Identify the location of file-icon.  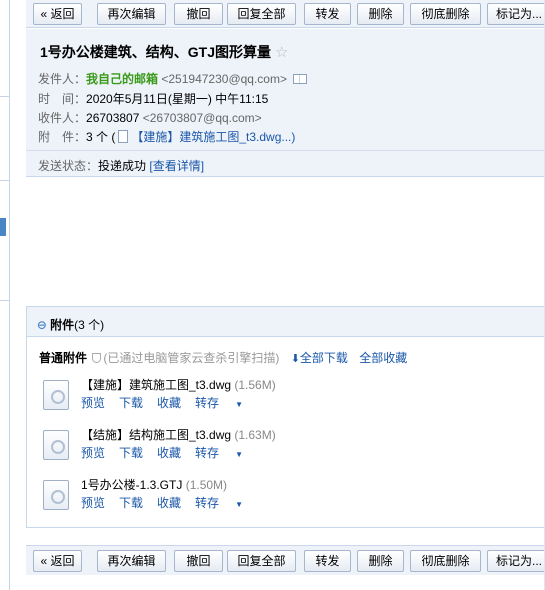
(123, 136).